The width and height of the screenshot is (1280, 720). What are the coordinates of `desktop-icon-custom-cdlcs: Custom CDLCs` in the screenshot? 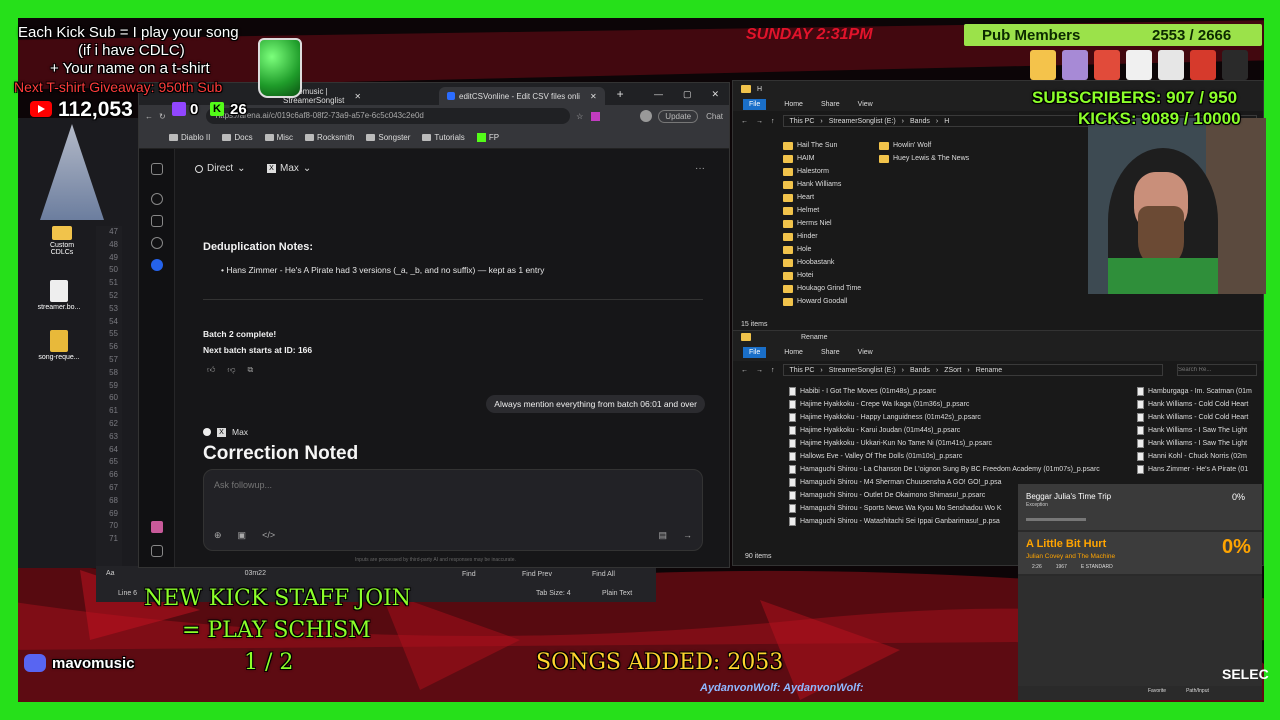 It's located at (62, 241).